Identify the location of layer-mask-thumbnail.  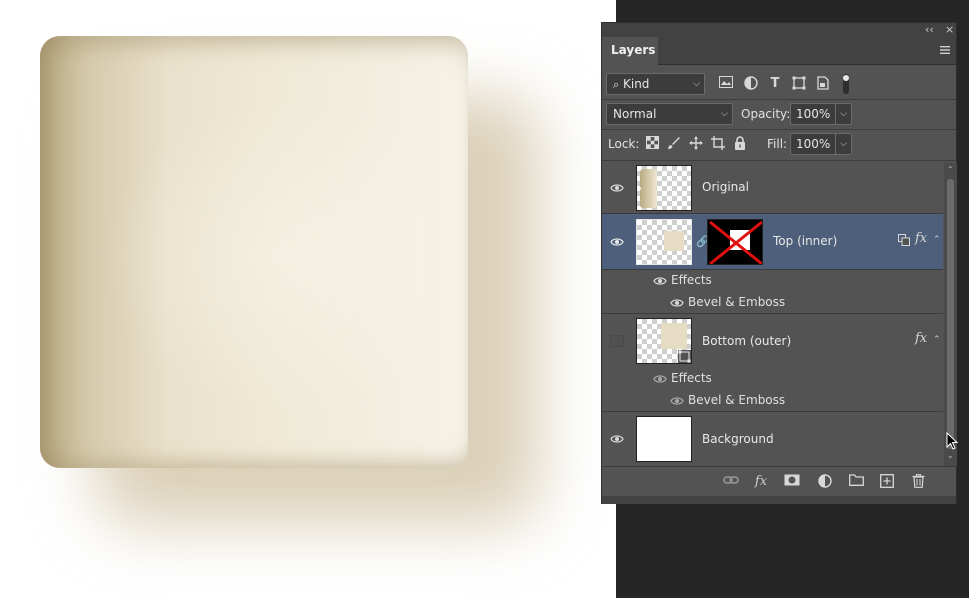
(735, 242).